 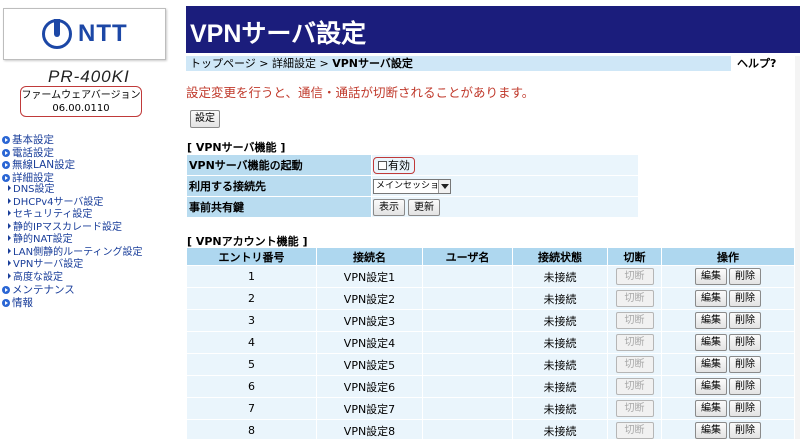 I want to click on sidebar-item: DHCPv4サーバ設定, so click(x=90, y=203).